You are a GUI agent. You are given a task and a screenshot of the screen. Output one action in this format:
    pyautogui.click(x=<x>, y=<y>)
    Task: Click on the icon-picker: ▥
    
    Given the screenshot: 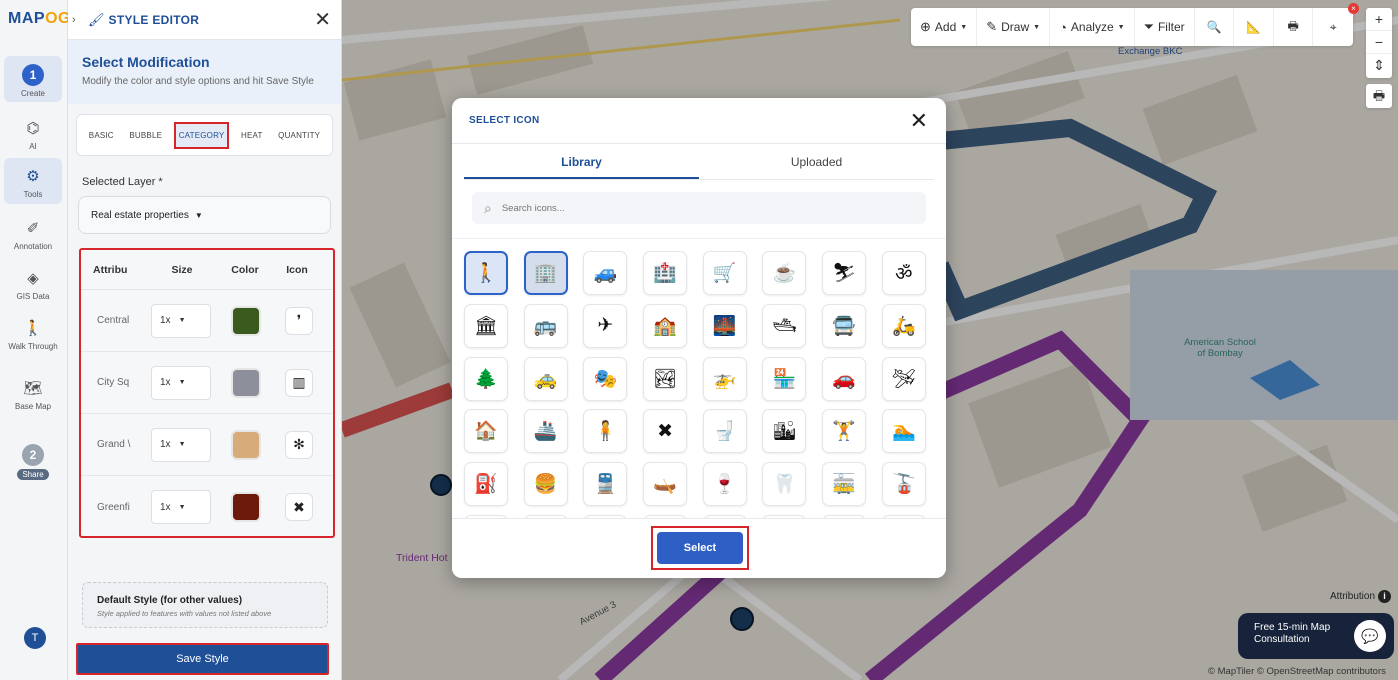 What is the action you would take?
    pyautogui.click(x=299, y=382)
    